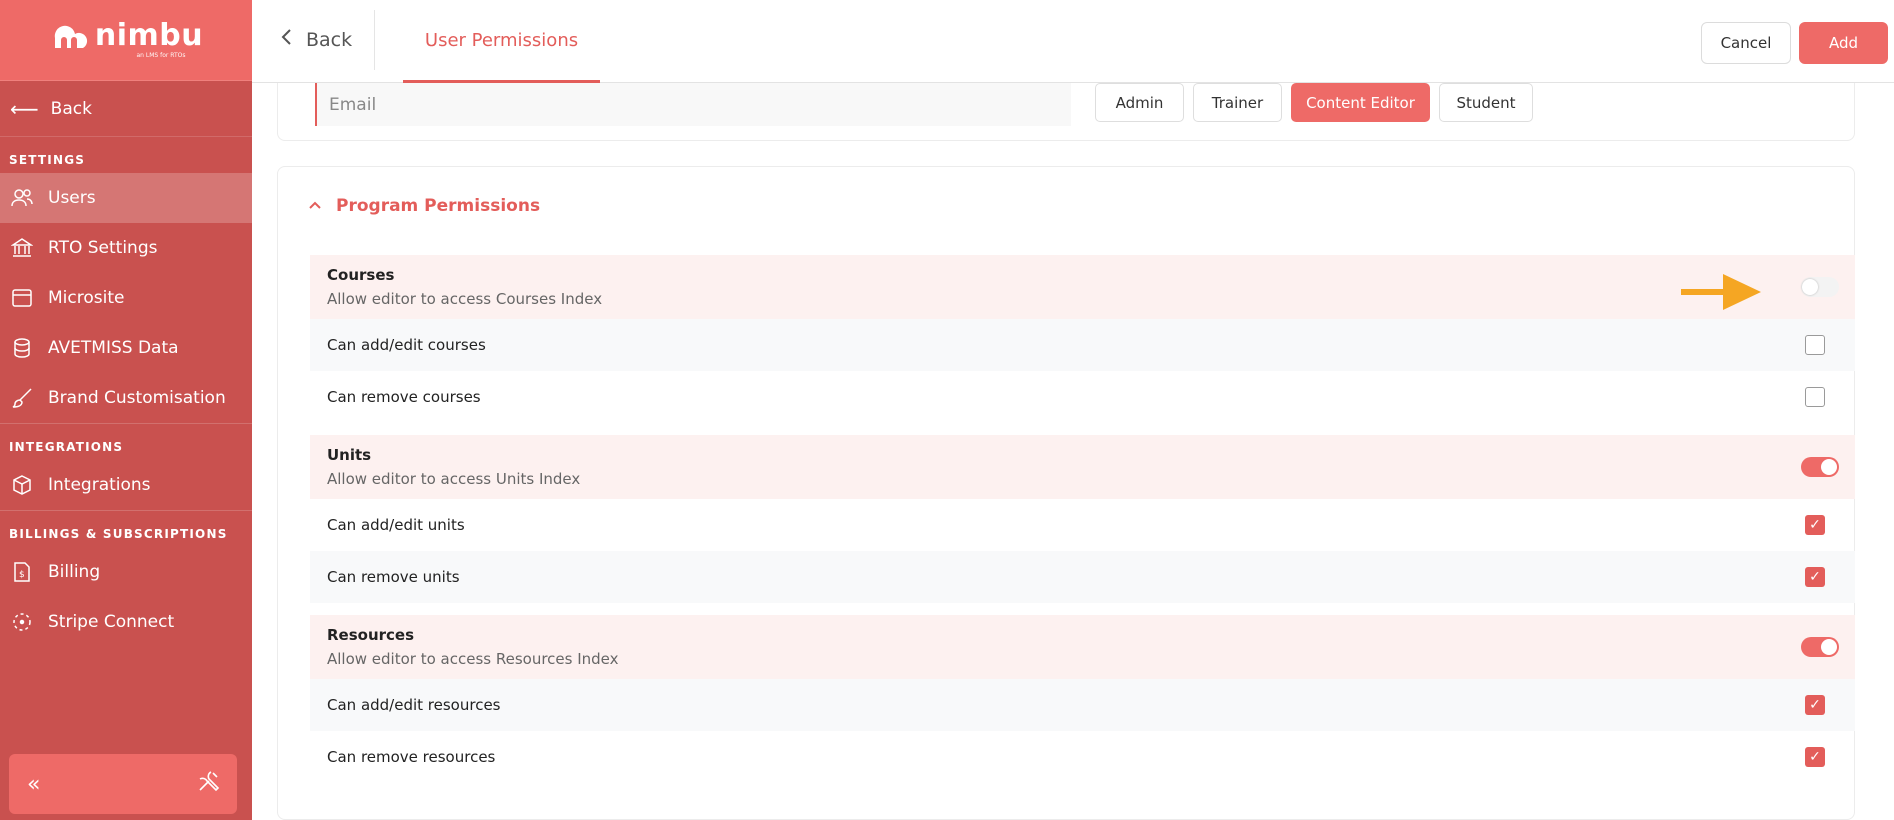  What do you see at coordinates (126, 572) in the screenshot?
I see `sidebar-item-billing: $ Billing` at bounding box center [126, 572].